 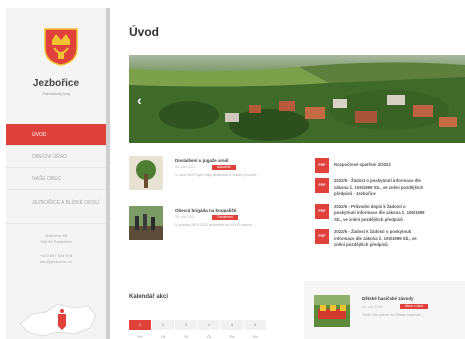 I want to click on event-date: 26. září 2022, so click(x=372, y=307).